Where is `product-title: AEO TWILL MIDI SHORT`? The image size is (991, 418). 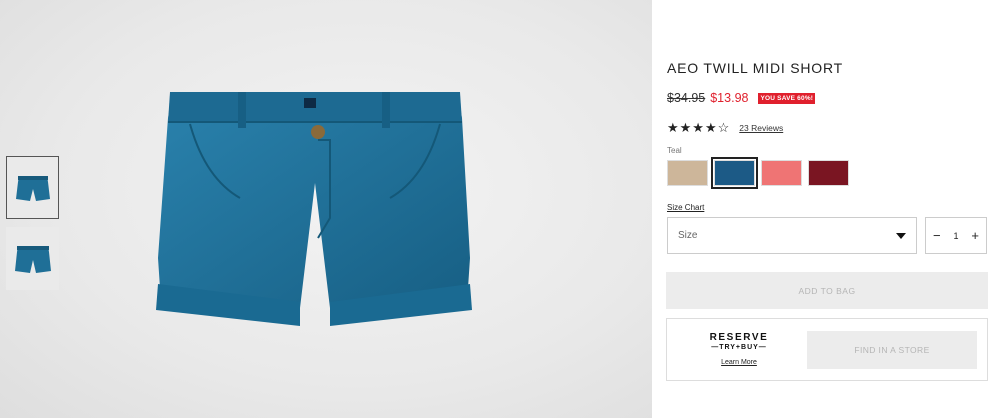
product-title: AEO TWILL MIDI SHORT is located at coordinates (755, 68).